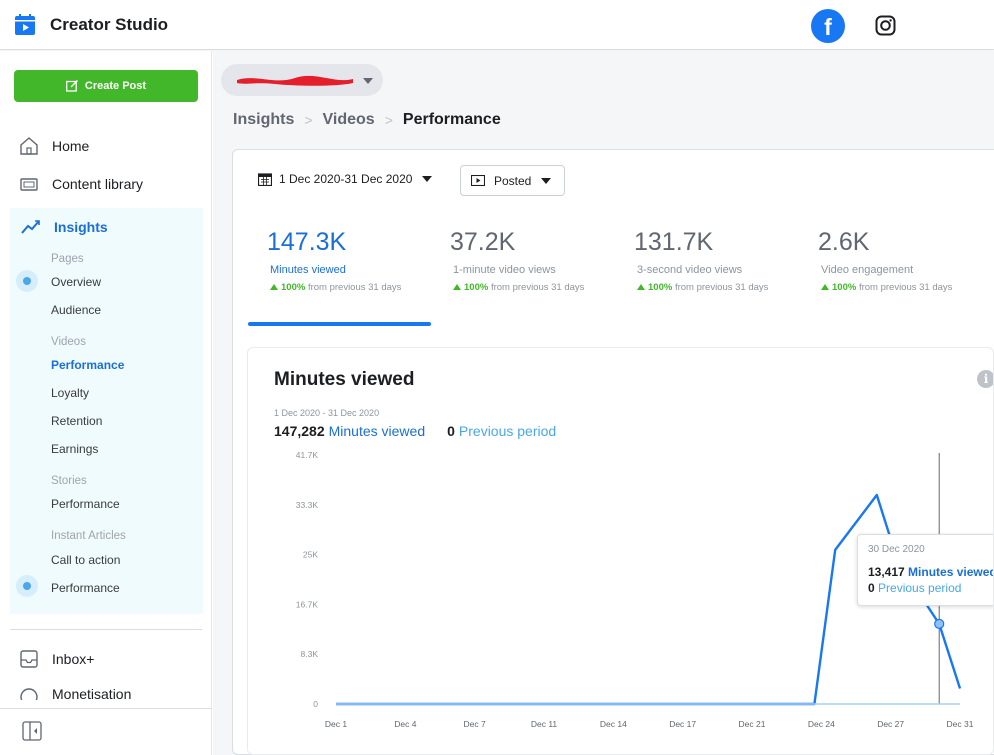  What do you see at coordinates (504, 270) in the screenshot?
I see `metric-label: 1-minute video views` at bounding box center [504, 270].